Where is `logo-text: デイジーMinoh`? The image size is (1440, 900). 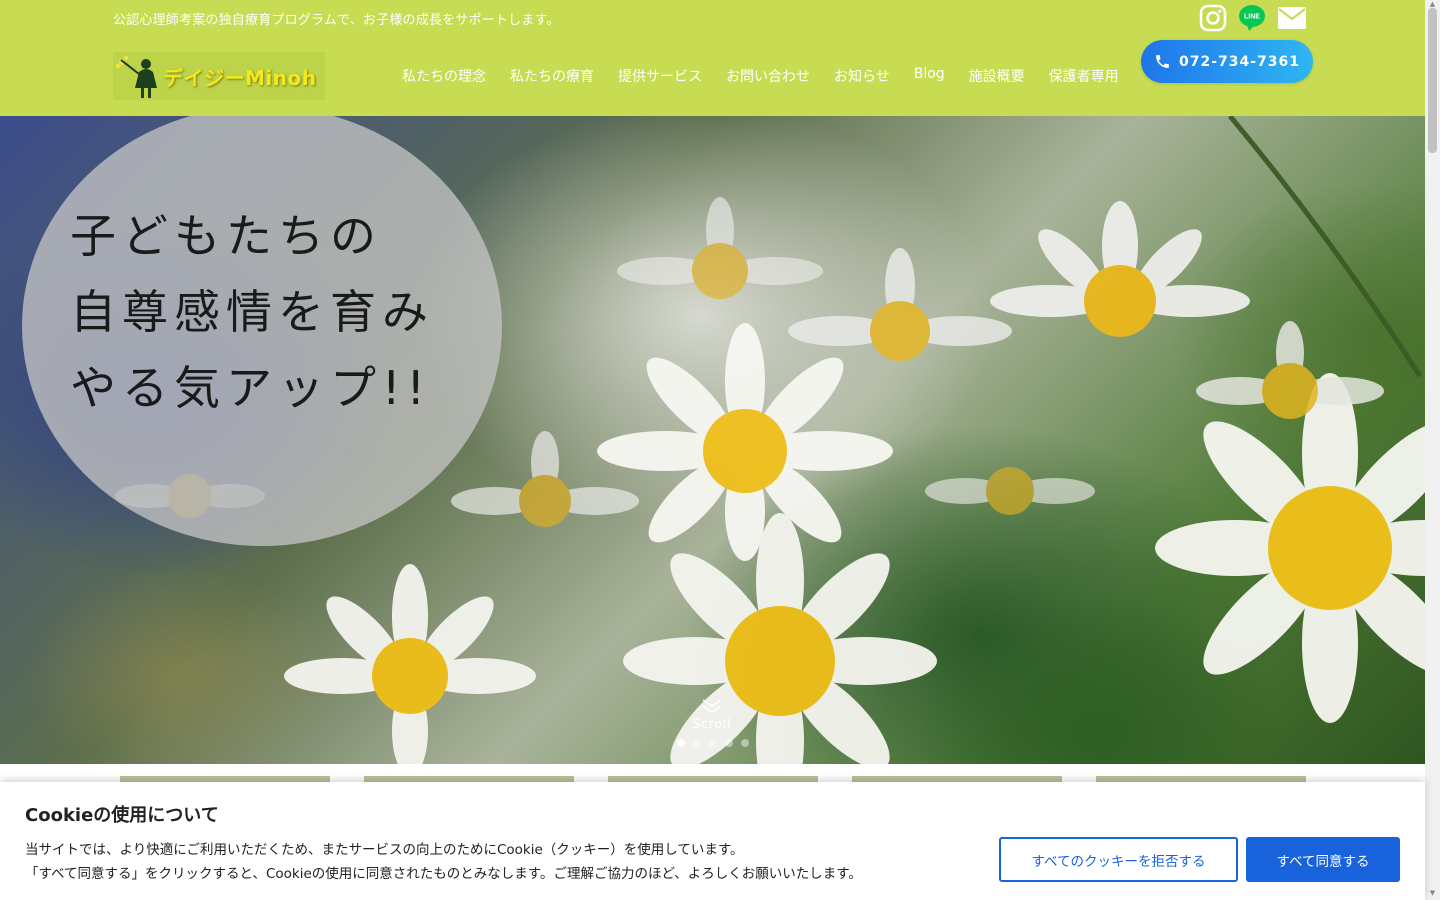
logo-text: デイジーMinoh is located at coordinates (240, 77).